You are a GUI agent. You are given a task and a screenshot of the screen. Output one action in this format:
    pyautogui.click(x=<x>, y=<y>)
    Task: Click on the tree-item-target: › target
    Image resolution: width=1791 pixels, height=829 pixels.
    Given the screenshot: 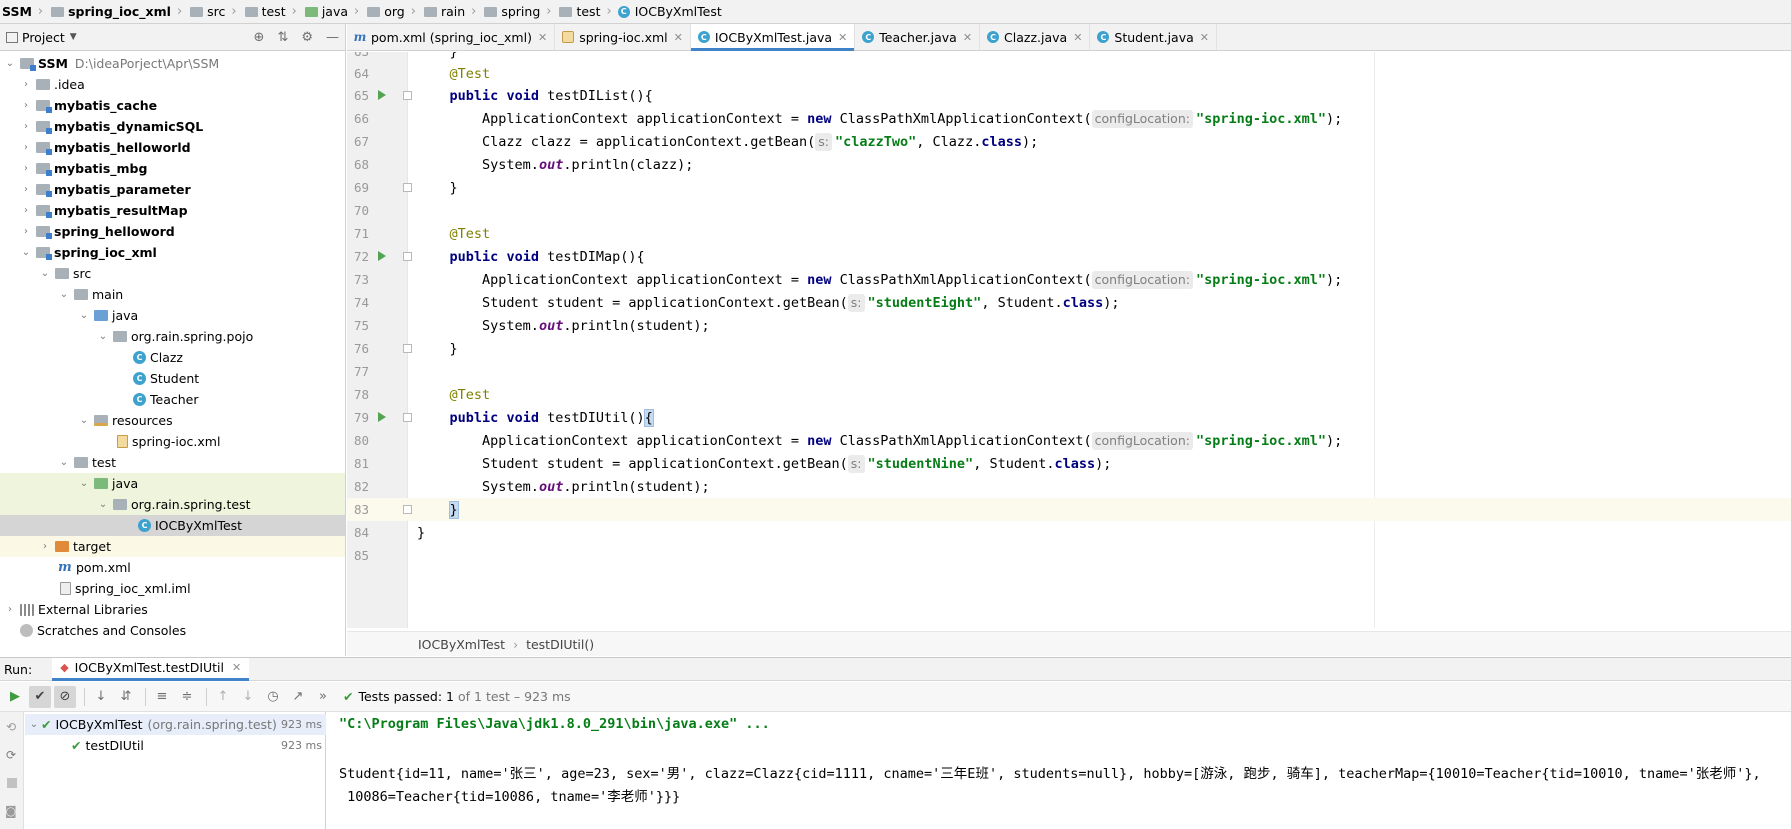 What is the action you would take?
    pyautogui.click(x=172, y=546)
    